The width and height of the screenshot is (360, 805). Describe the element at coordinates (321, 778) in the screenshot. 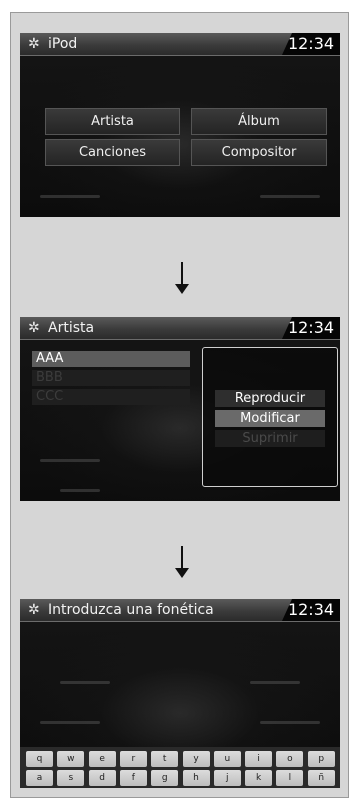

I see `key-ñ: ñ` at that location.